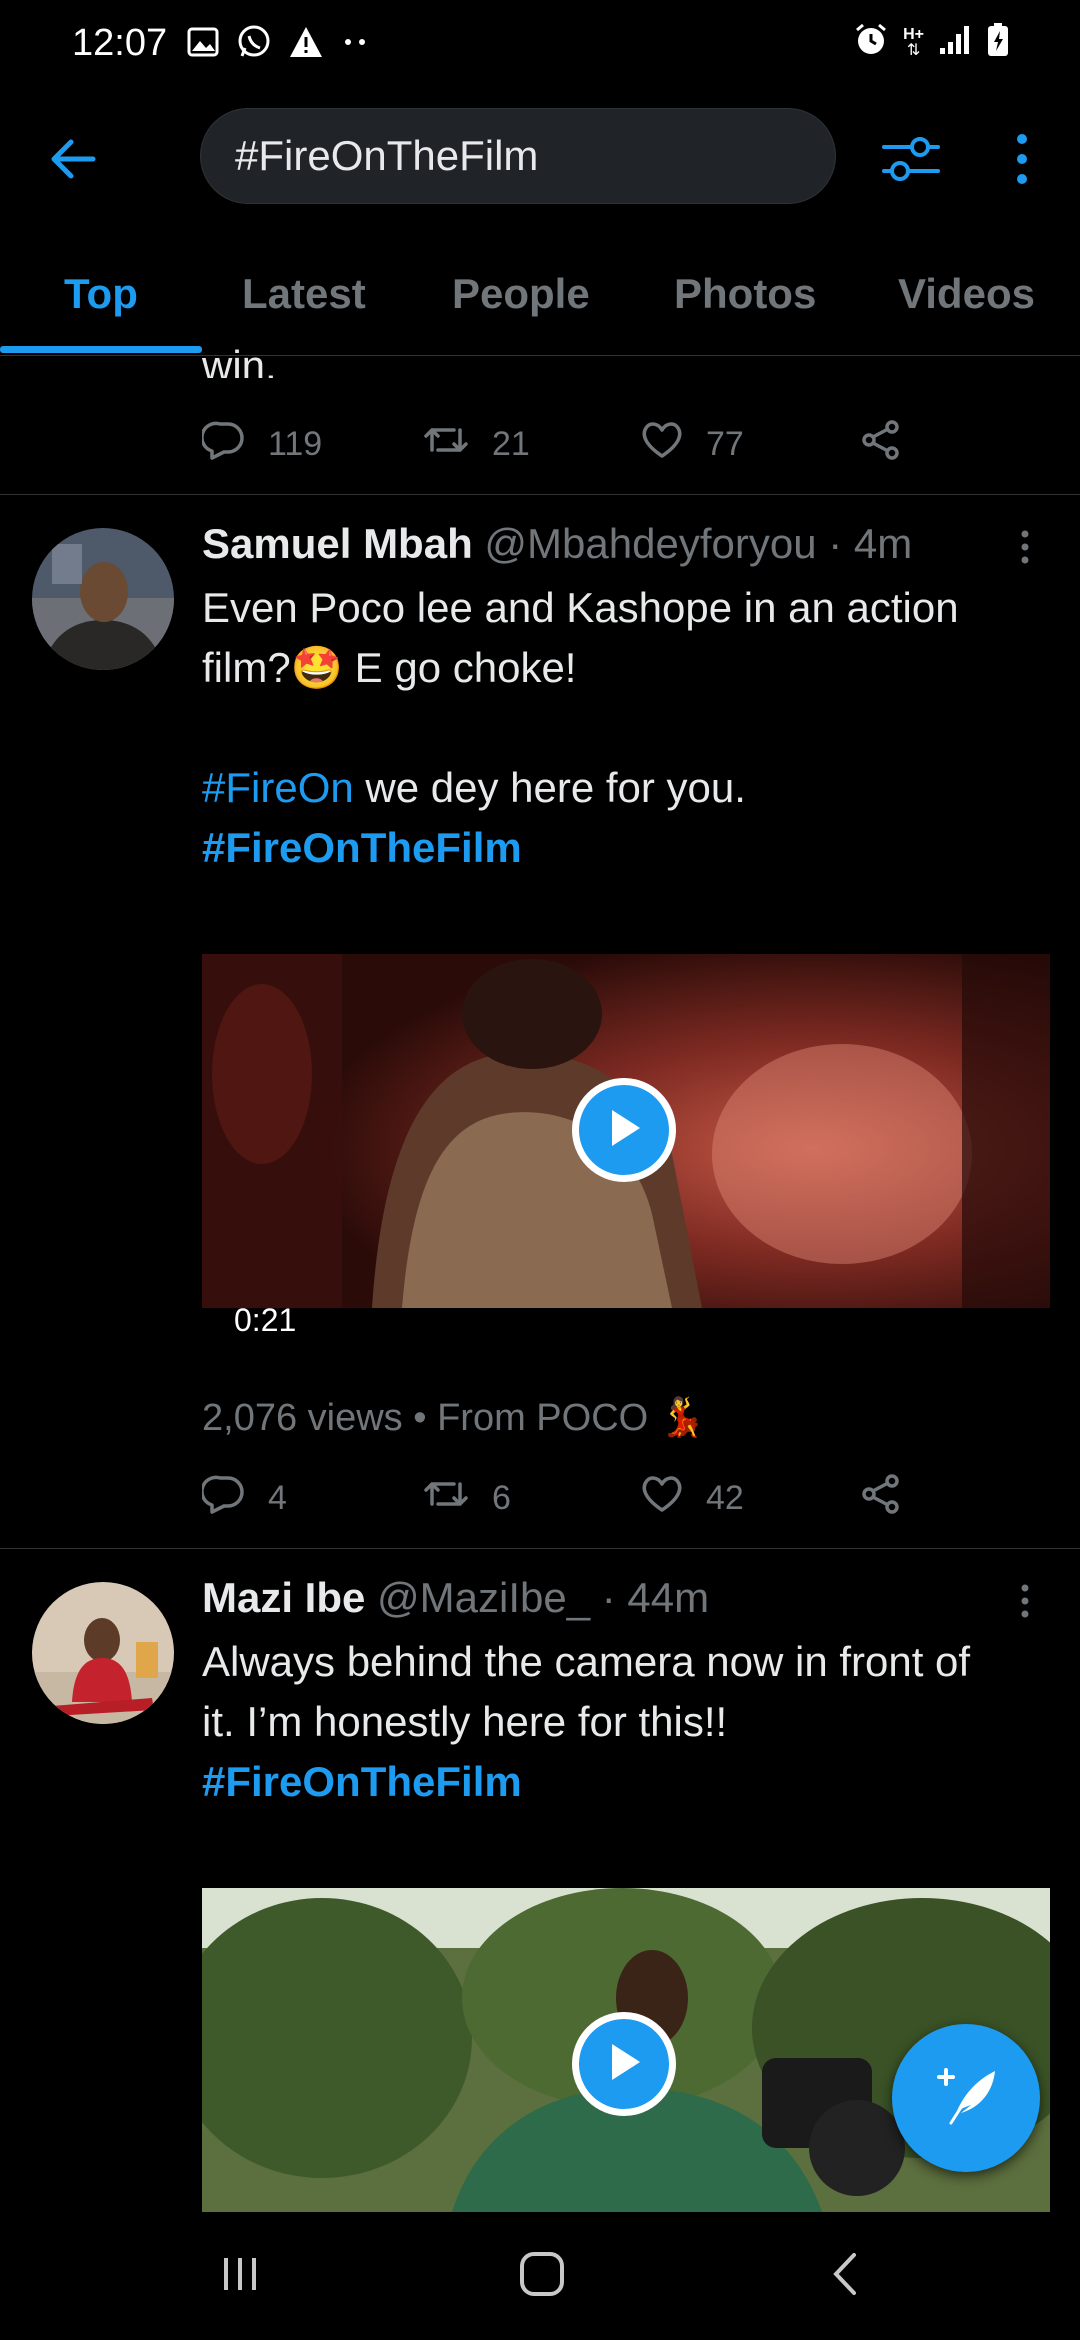  What do you see at coordinates (239, 360) in the screenshot?
I see `previous-tweet-text: win.` at bounding box center [239, 360].